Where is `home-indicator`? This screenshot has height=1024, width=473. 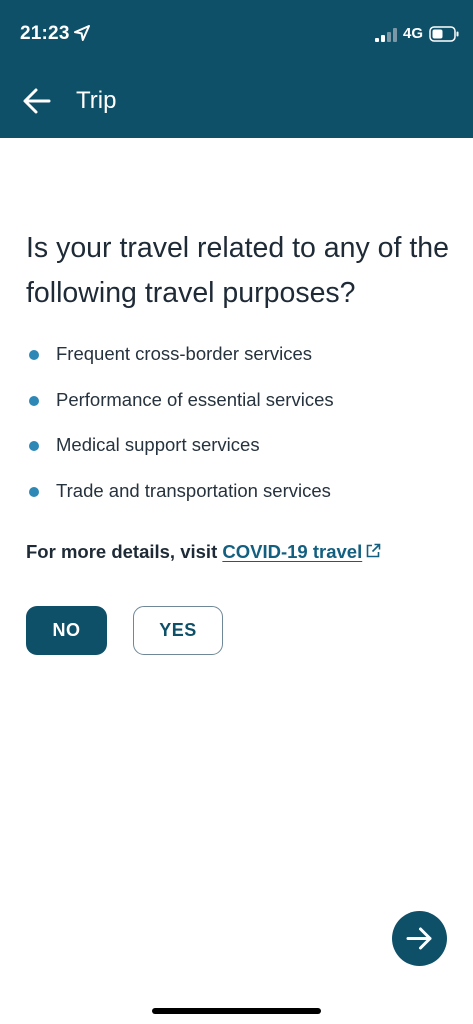 home-indicator is located at coordinates (236, 1011).